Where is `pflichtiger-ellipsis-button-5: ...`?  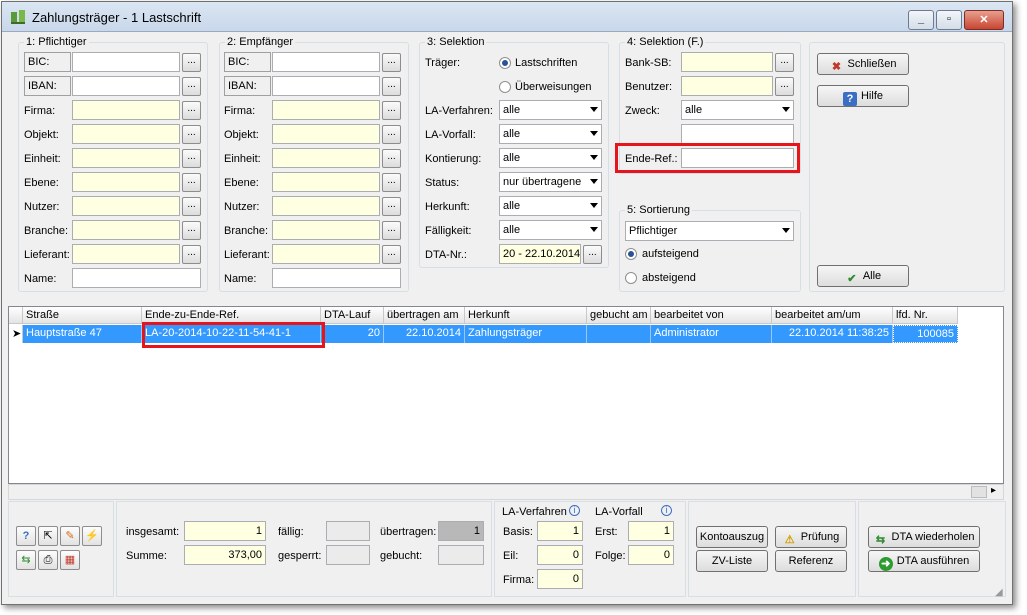 pflichtiger-ellipsis-button-5: ... is located at coordinates (191, 182).